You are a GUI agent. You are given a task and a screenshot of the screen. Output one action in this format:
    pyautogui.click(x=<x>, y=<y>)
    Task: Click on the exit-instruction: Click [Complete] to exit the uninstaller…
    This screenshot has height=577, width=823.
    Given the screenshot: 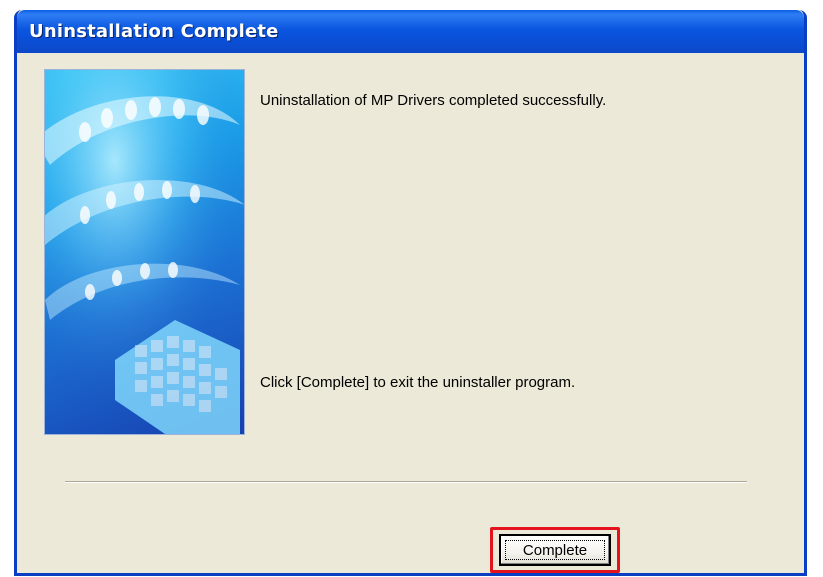 What is the action you would take?
    pyautogui.click(x=418, y=382)
    